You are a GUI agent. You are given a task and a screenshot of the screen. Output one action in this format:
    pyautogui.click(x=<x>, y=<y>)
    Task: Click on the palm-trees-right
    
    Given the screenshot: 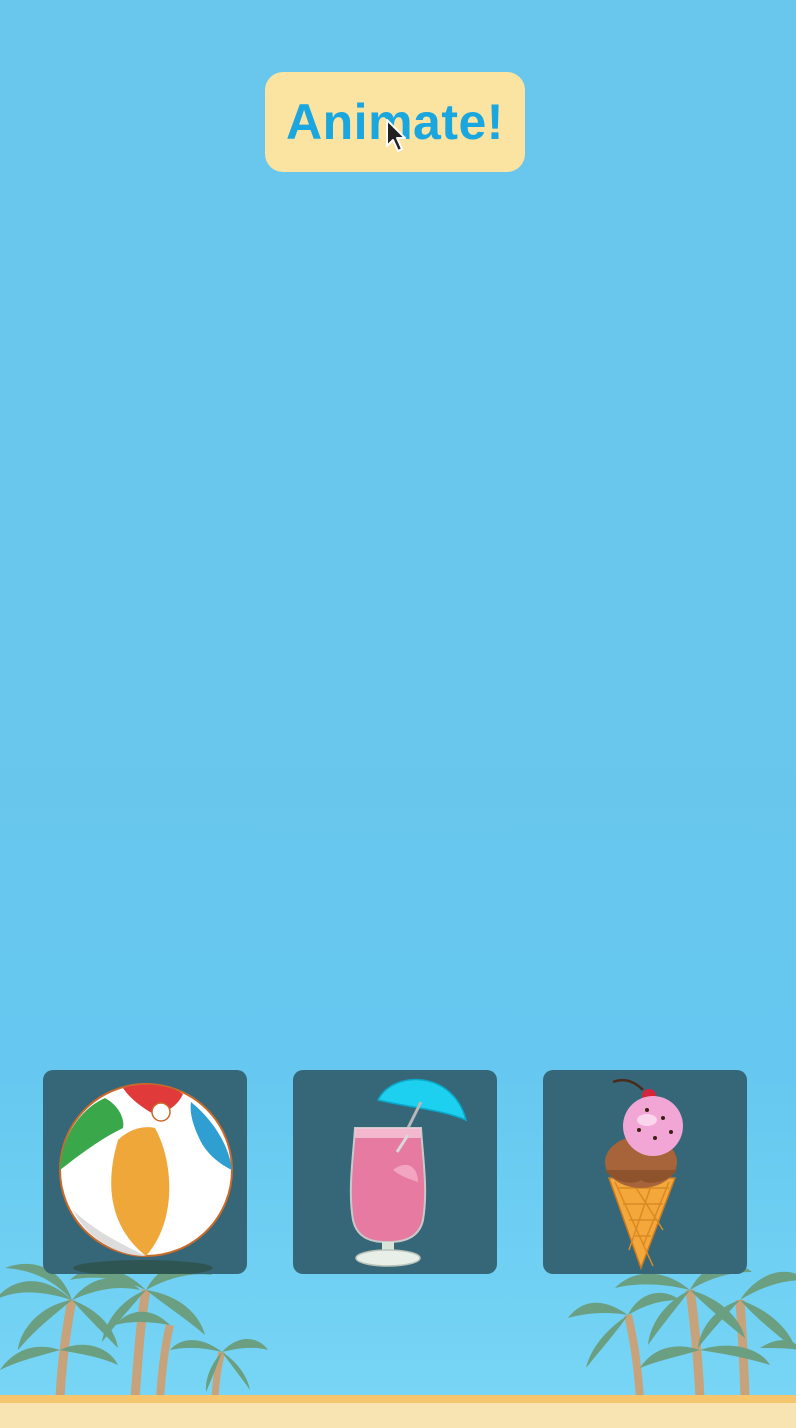 What is the action you would take?
    pyautogui.click(x=682, y=1331)
    